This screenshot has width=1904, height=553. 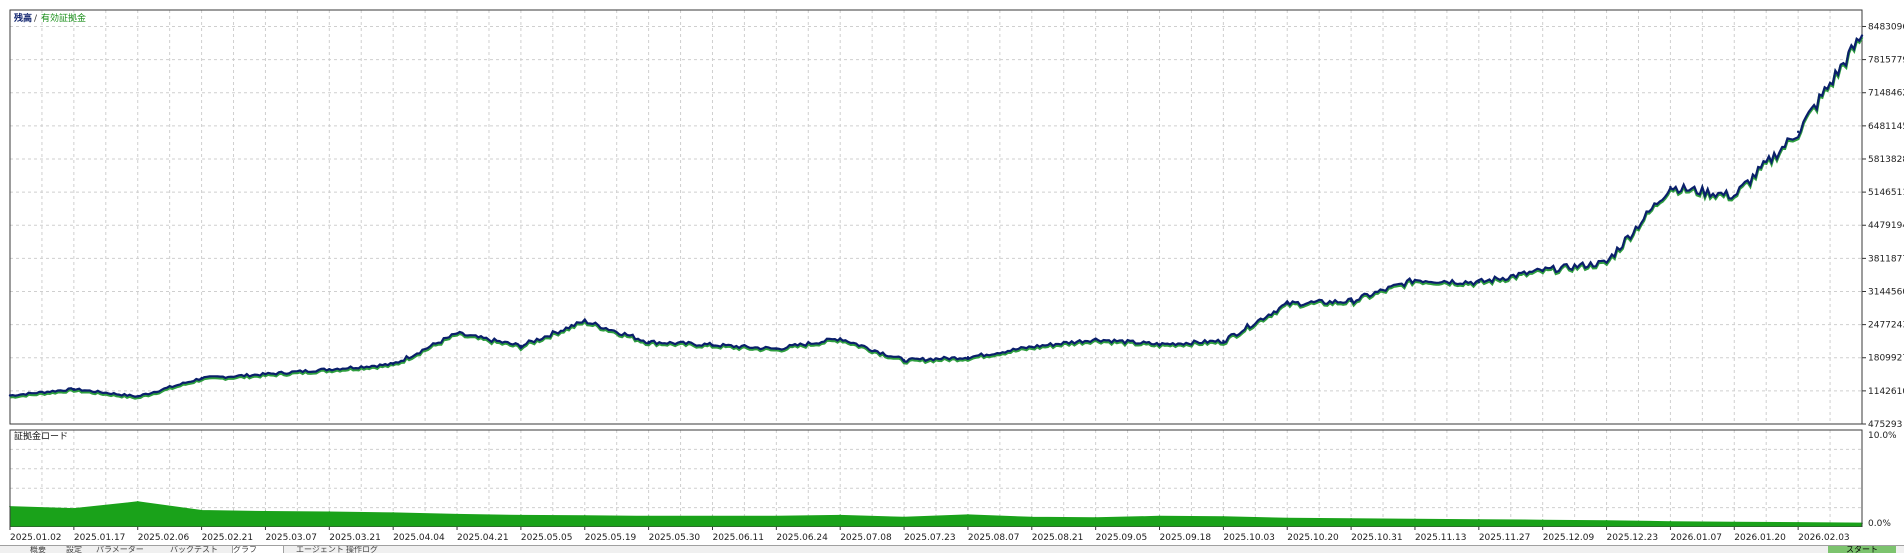 I want to click on x-tick-label: 2025.04.04, so click(x=419, y=538).